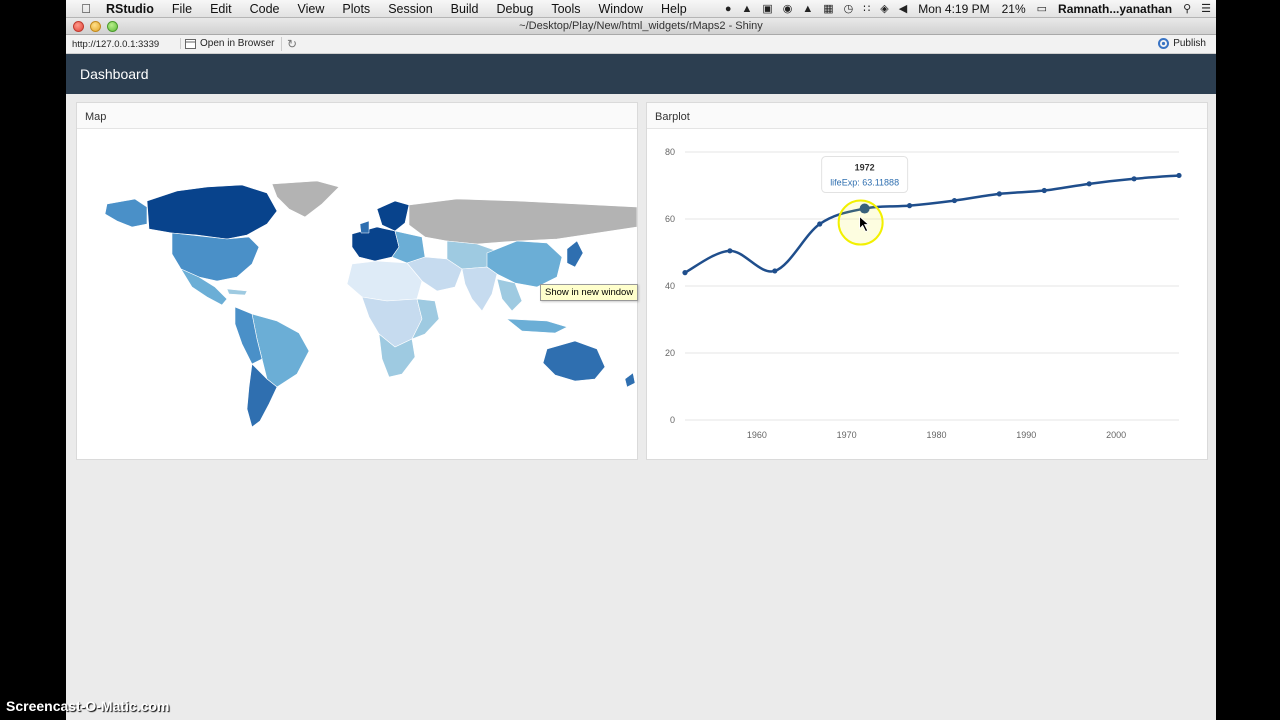 This screenshot has height=720, width=1280. I want to click on map-region-uk, so click(364, 227).